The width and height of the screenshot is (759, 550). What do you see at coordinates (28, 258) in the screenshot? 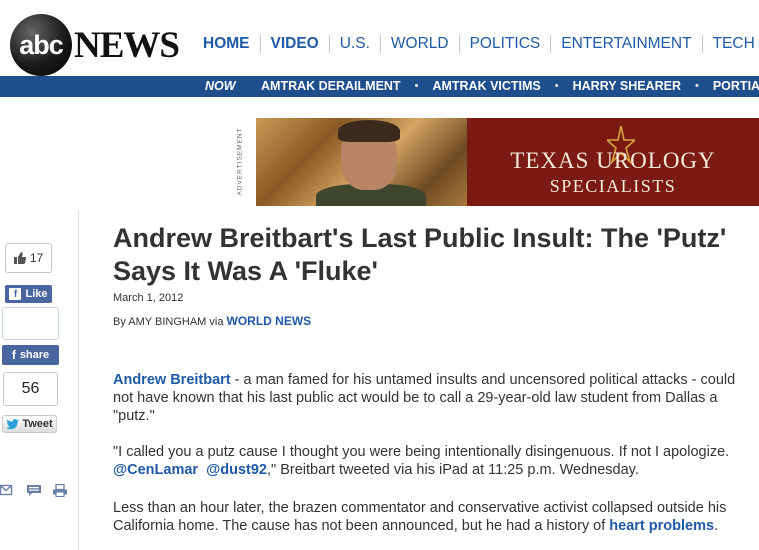
I see `like-count-box: 17` at bounding box center [28, 258].